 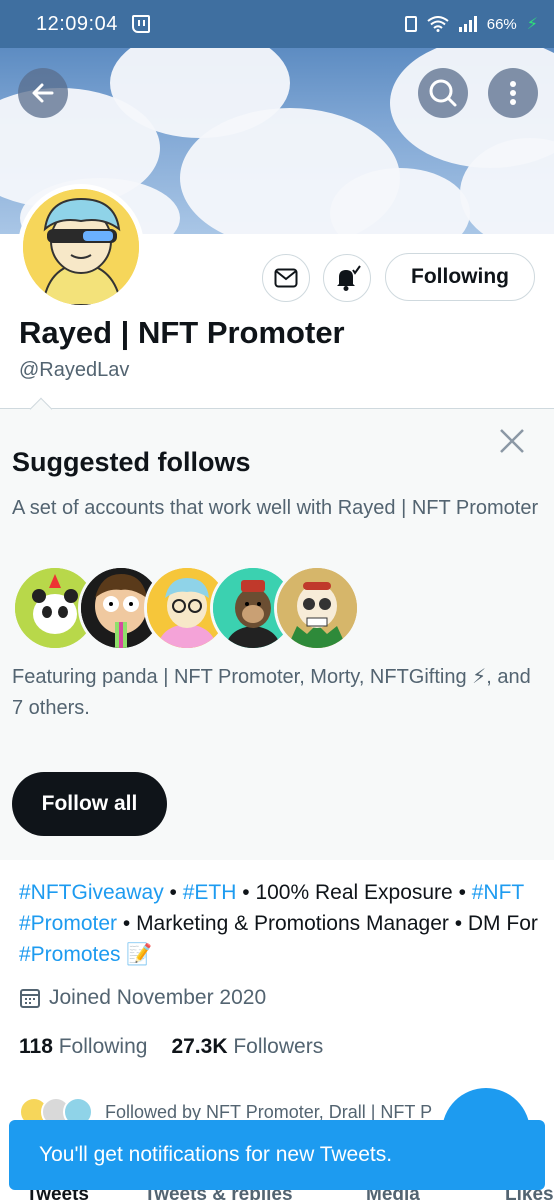 I want to click on close-icon, so click(x=512, y=441).